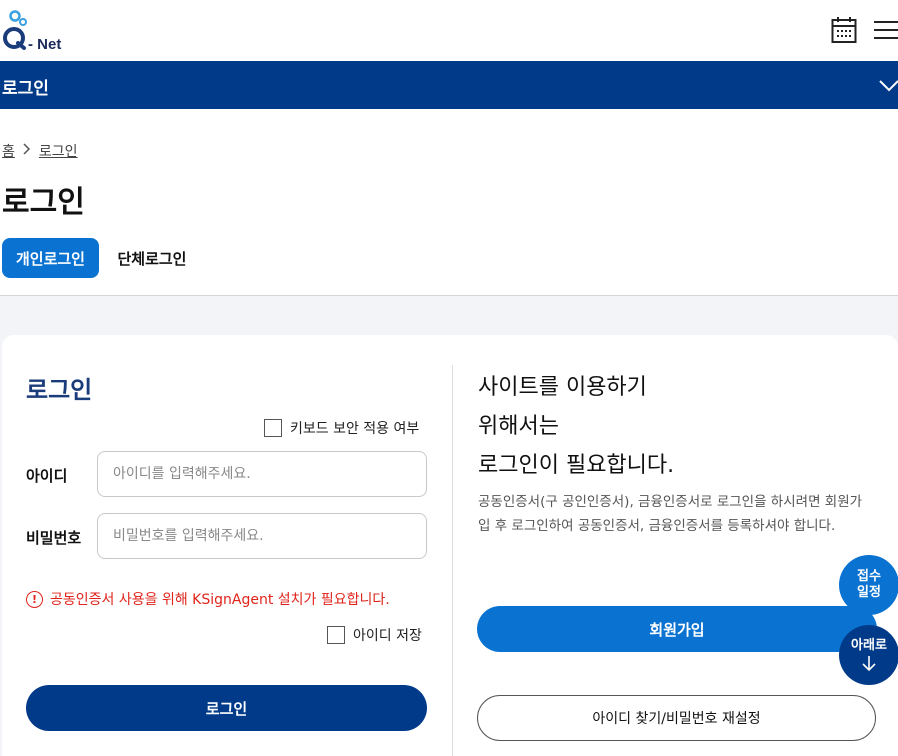  Describe the element at coordinates (518, 426) in the screenshot. I see `info-heading-line-2: 위해서는` at that location.